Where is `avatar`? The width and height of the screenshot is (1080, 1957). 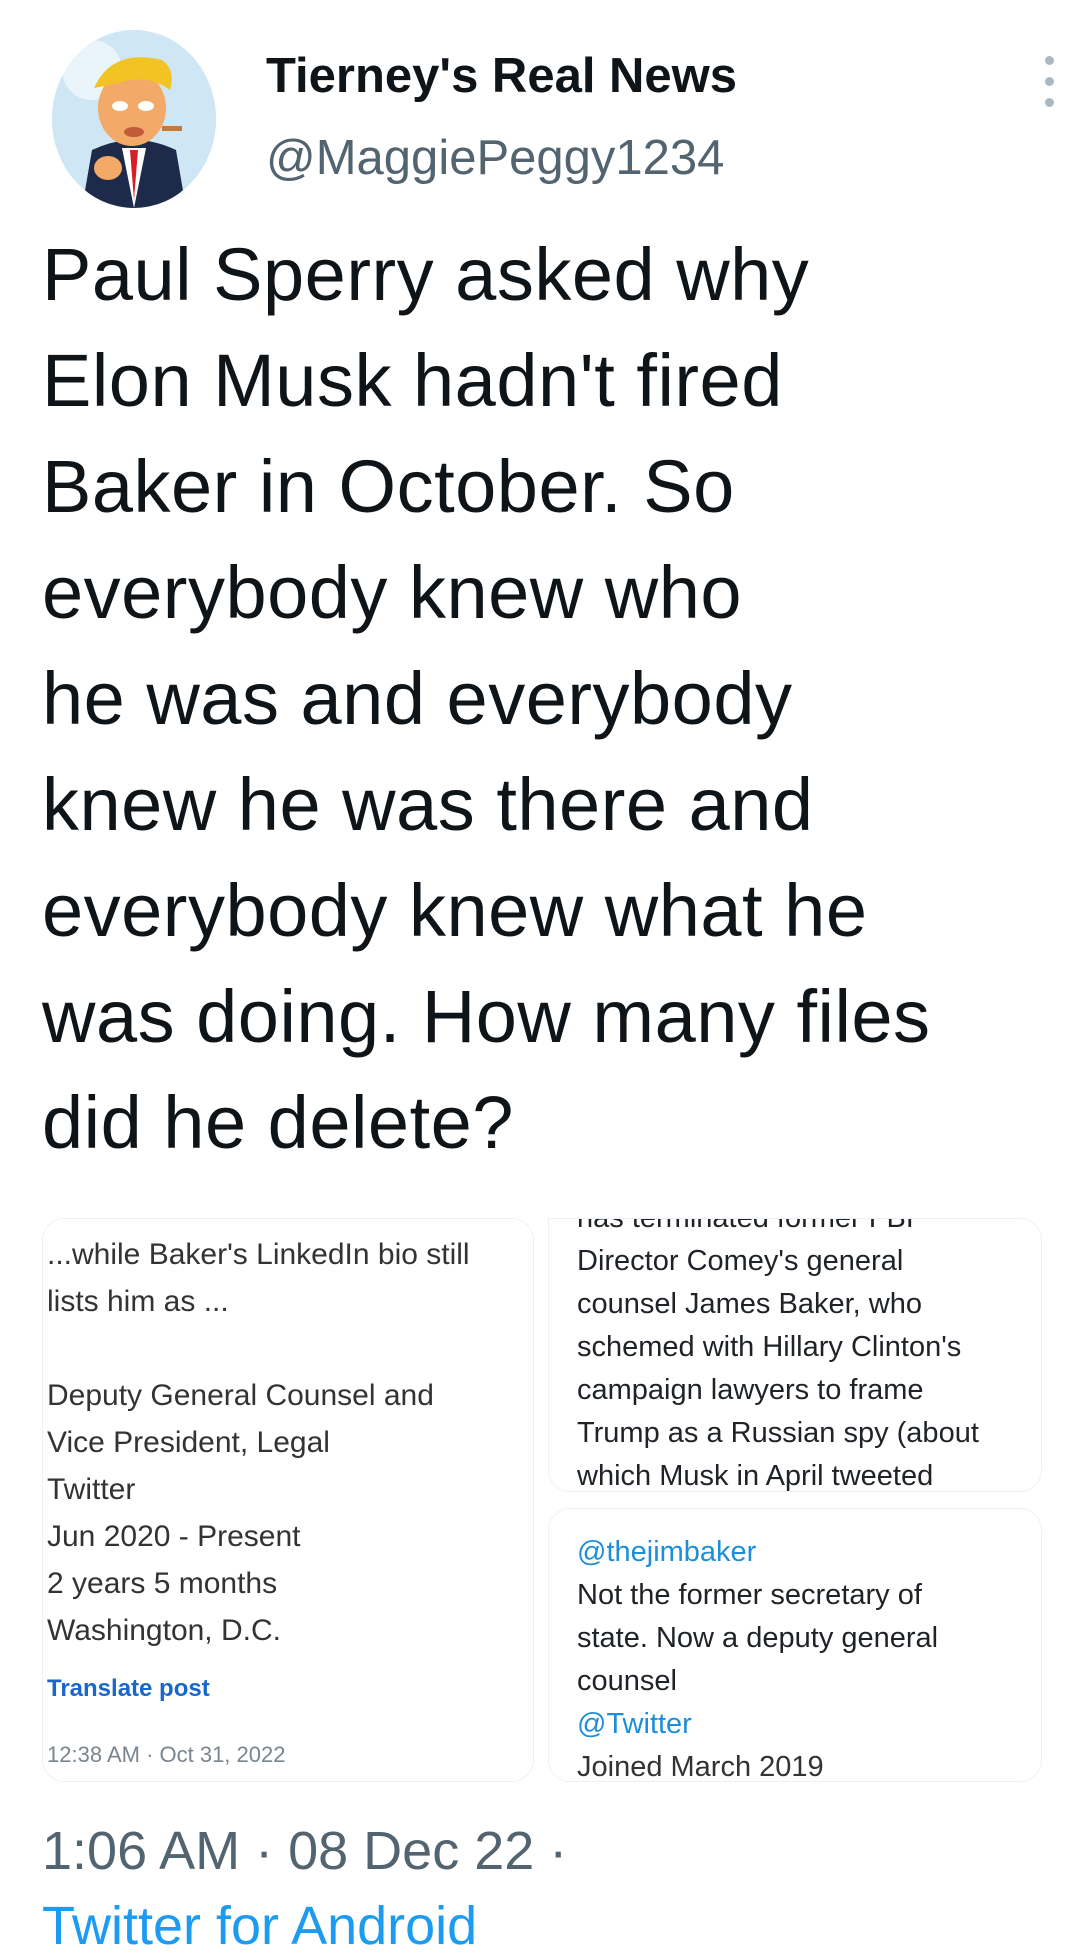
avatar is located at coordinates (134, 119).